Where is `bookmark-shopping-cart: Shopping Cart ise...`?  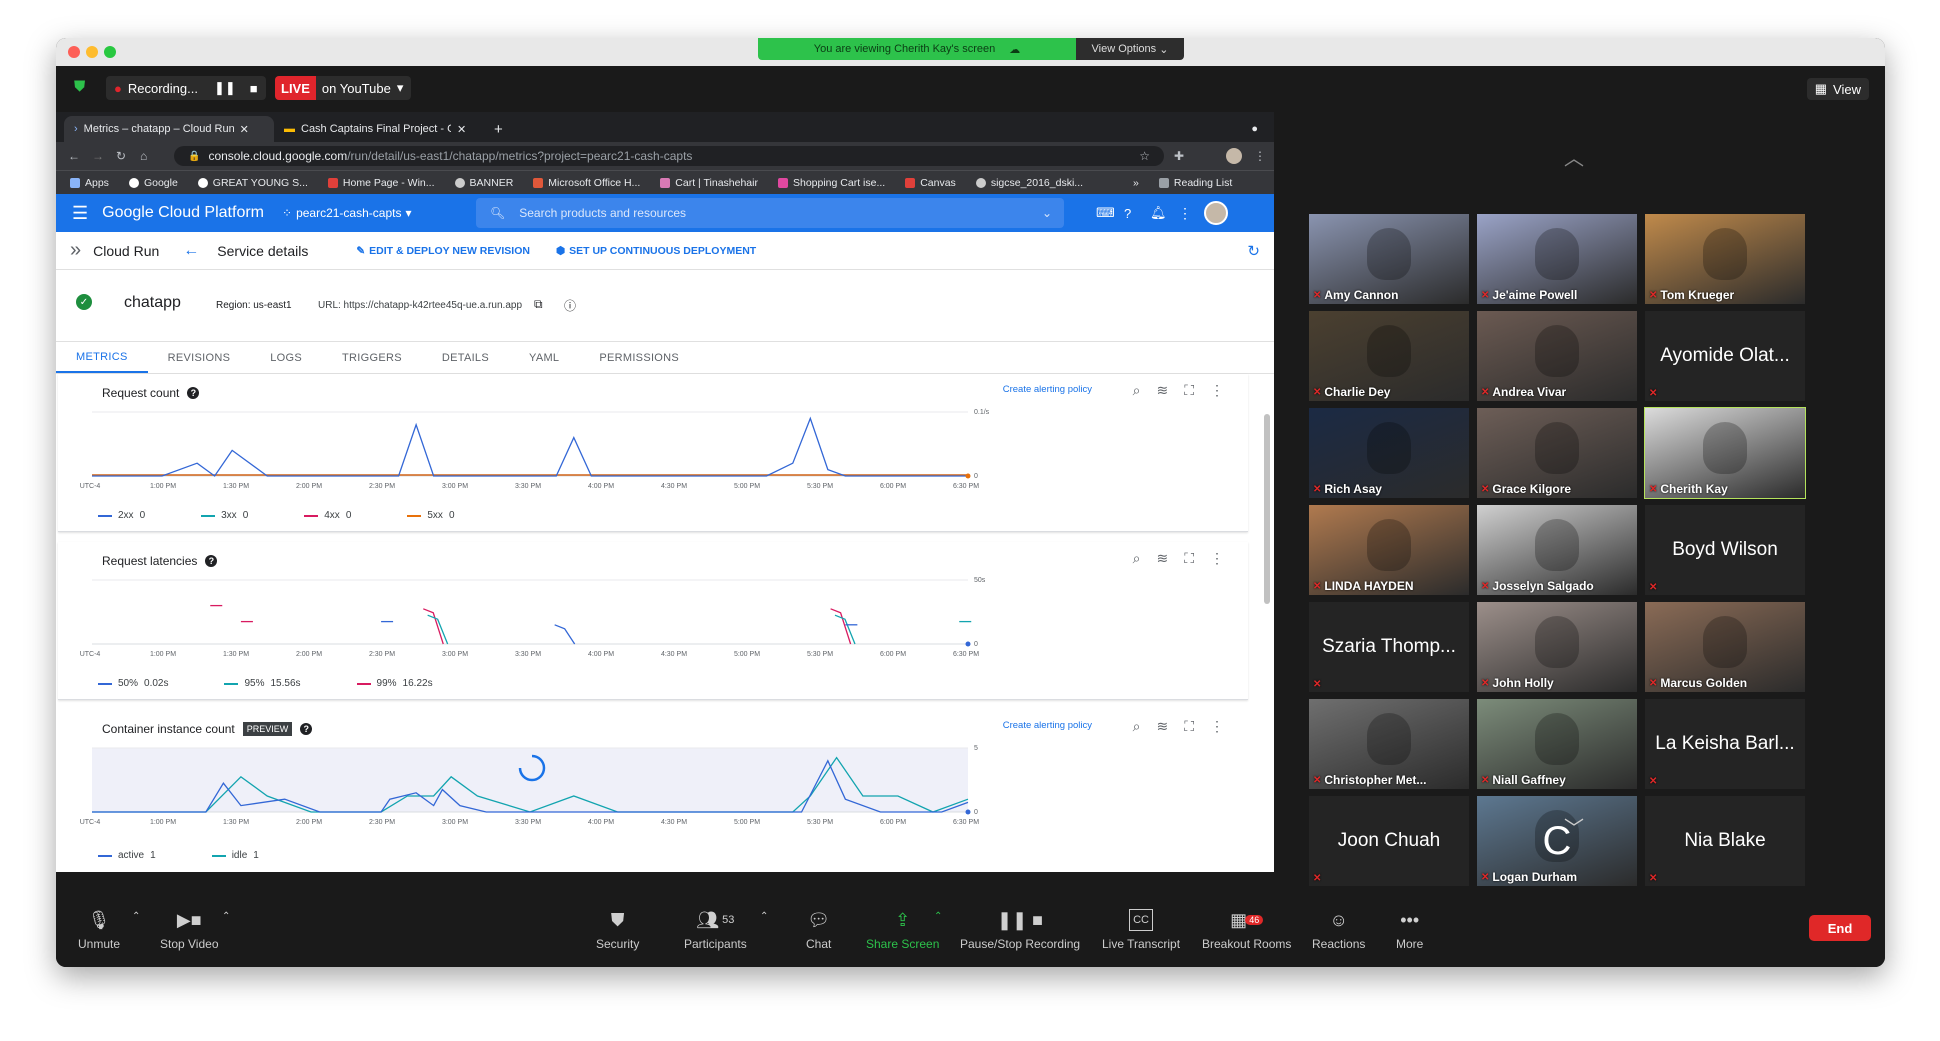
bookmark-shopping-cart: Shopping Cart ise... is located at coordinates (831, 183).